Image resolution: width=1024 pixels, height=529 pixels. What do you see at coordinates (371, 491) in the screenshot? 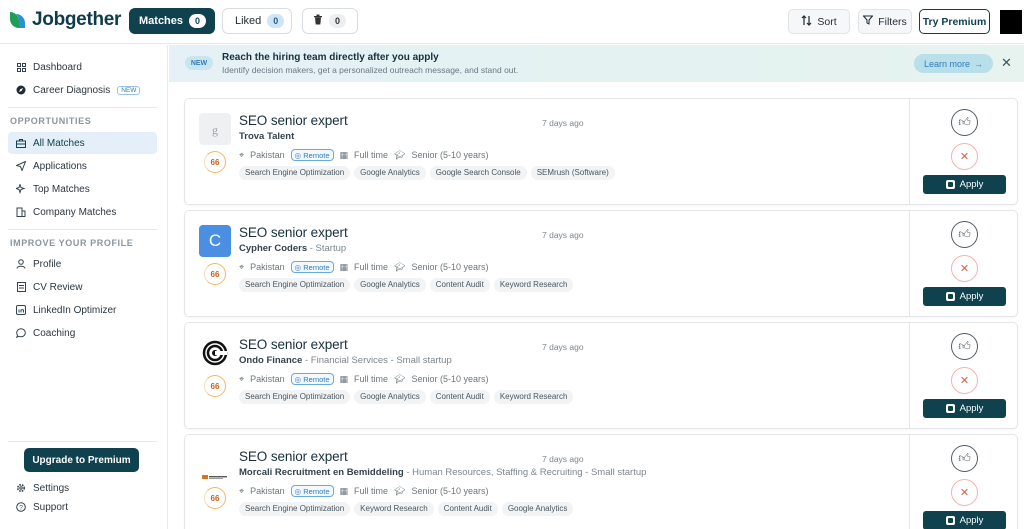
I see `employment-type: Full time` at bounding box center [371, 491].